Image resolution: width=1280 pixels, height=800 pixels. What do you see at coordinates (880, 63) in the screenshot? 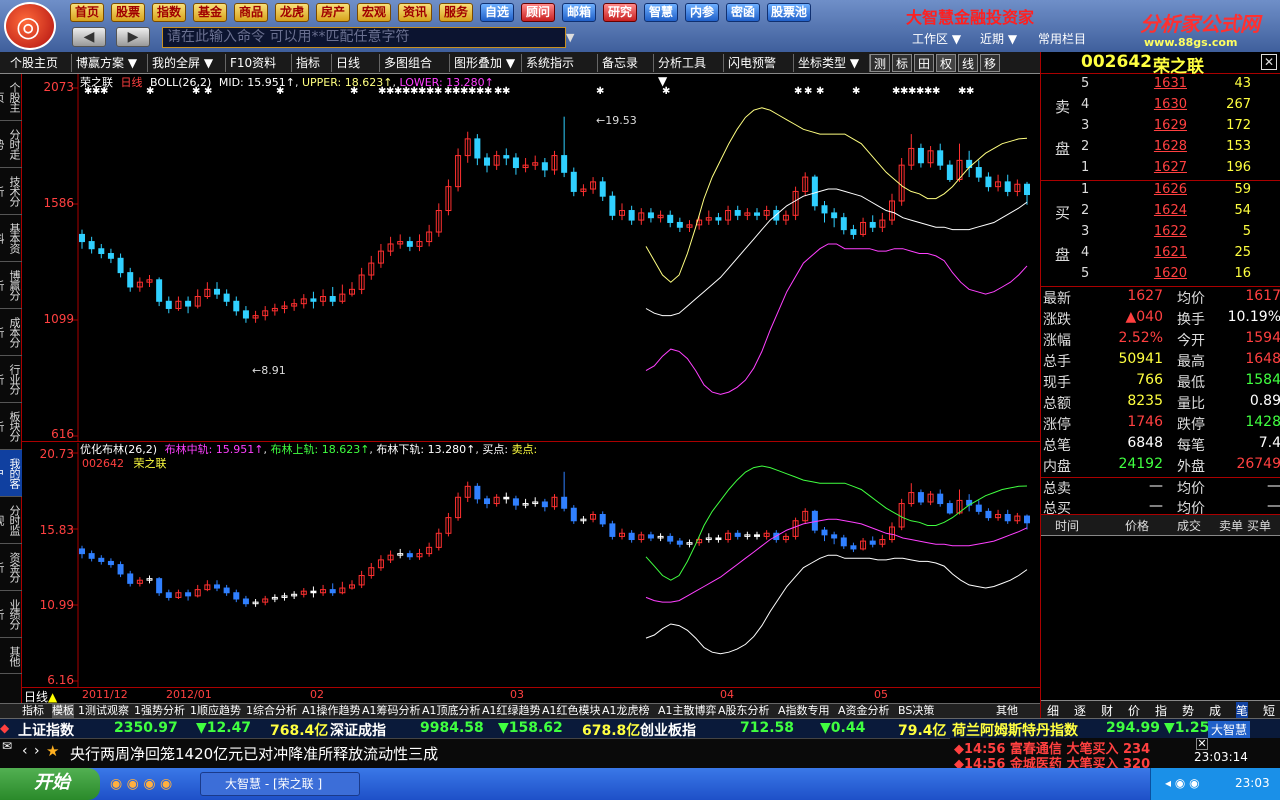
I see `toolbar-item-13: 测` at bounding box center [880, 63].